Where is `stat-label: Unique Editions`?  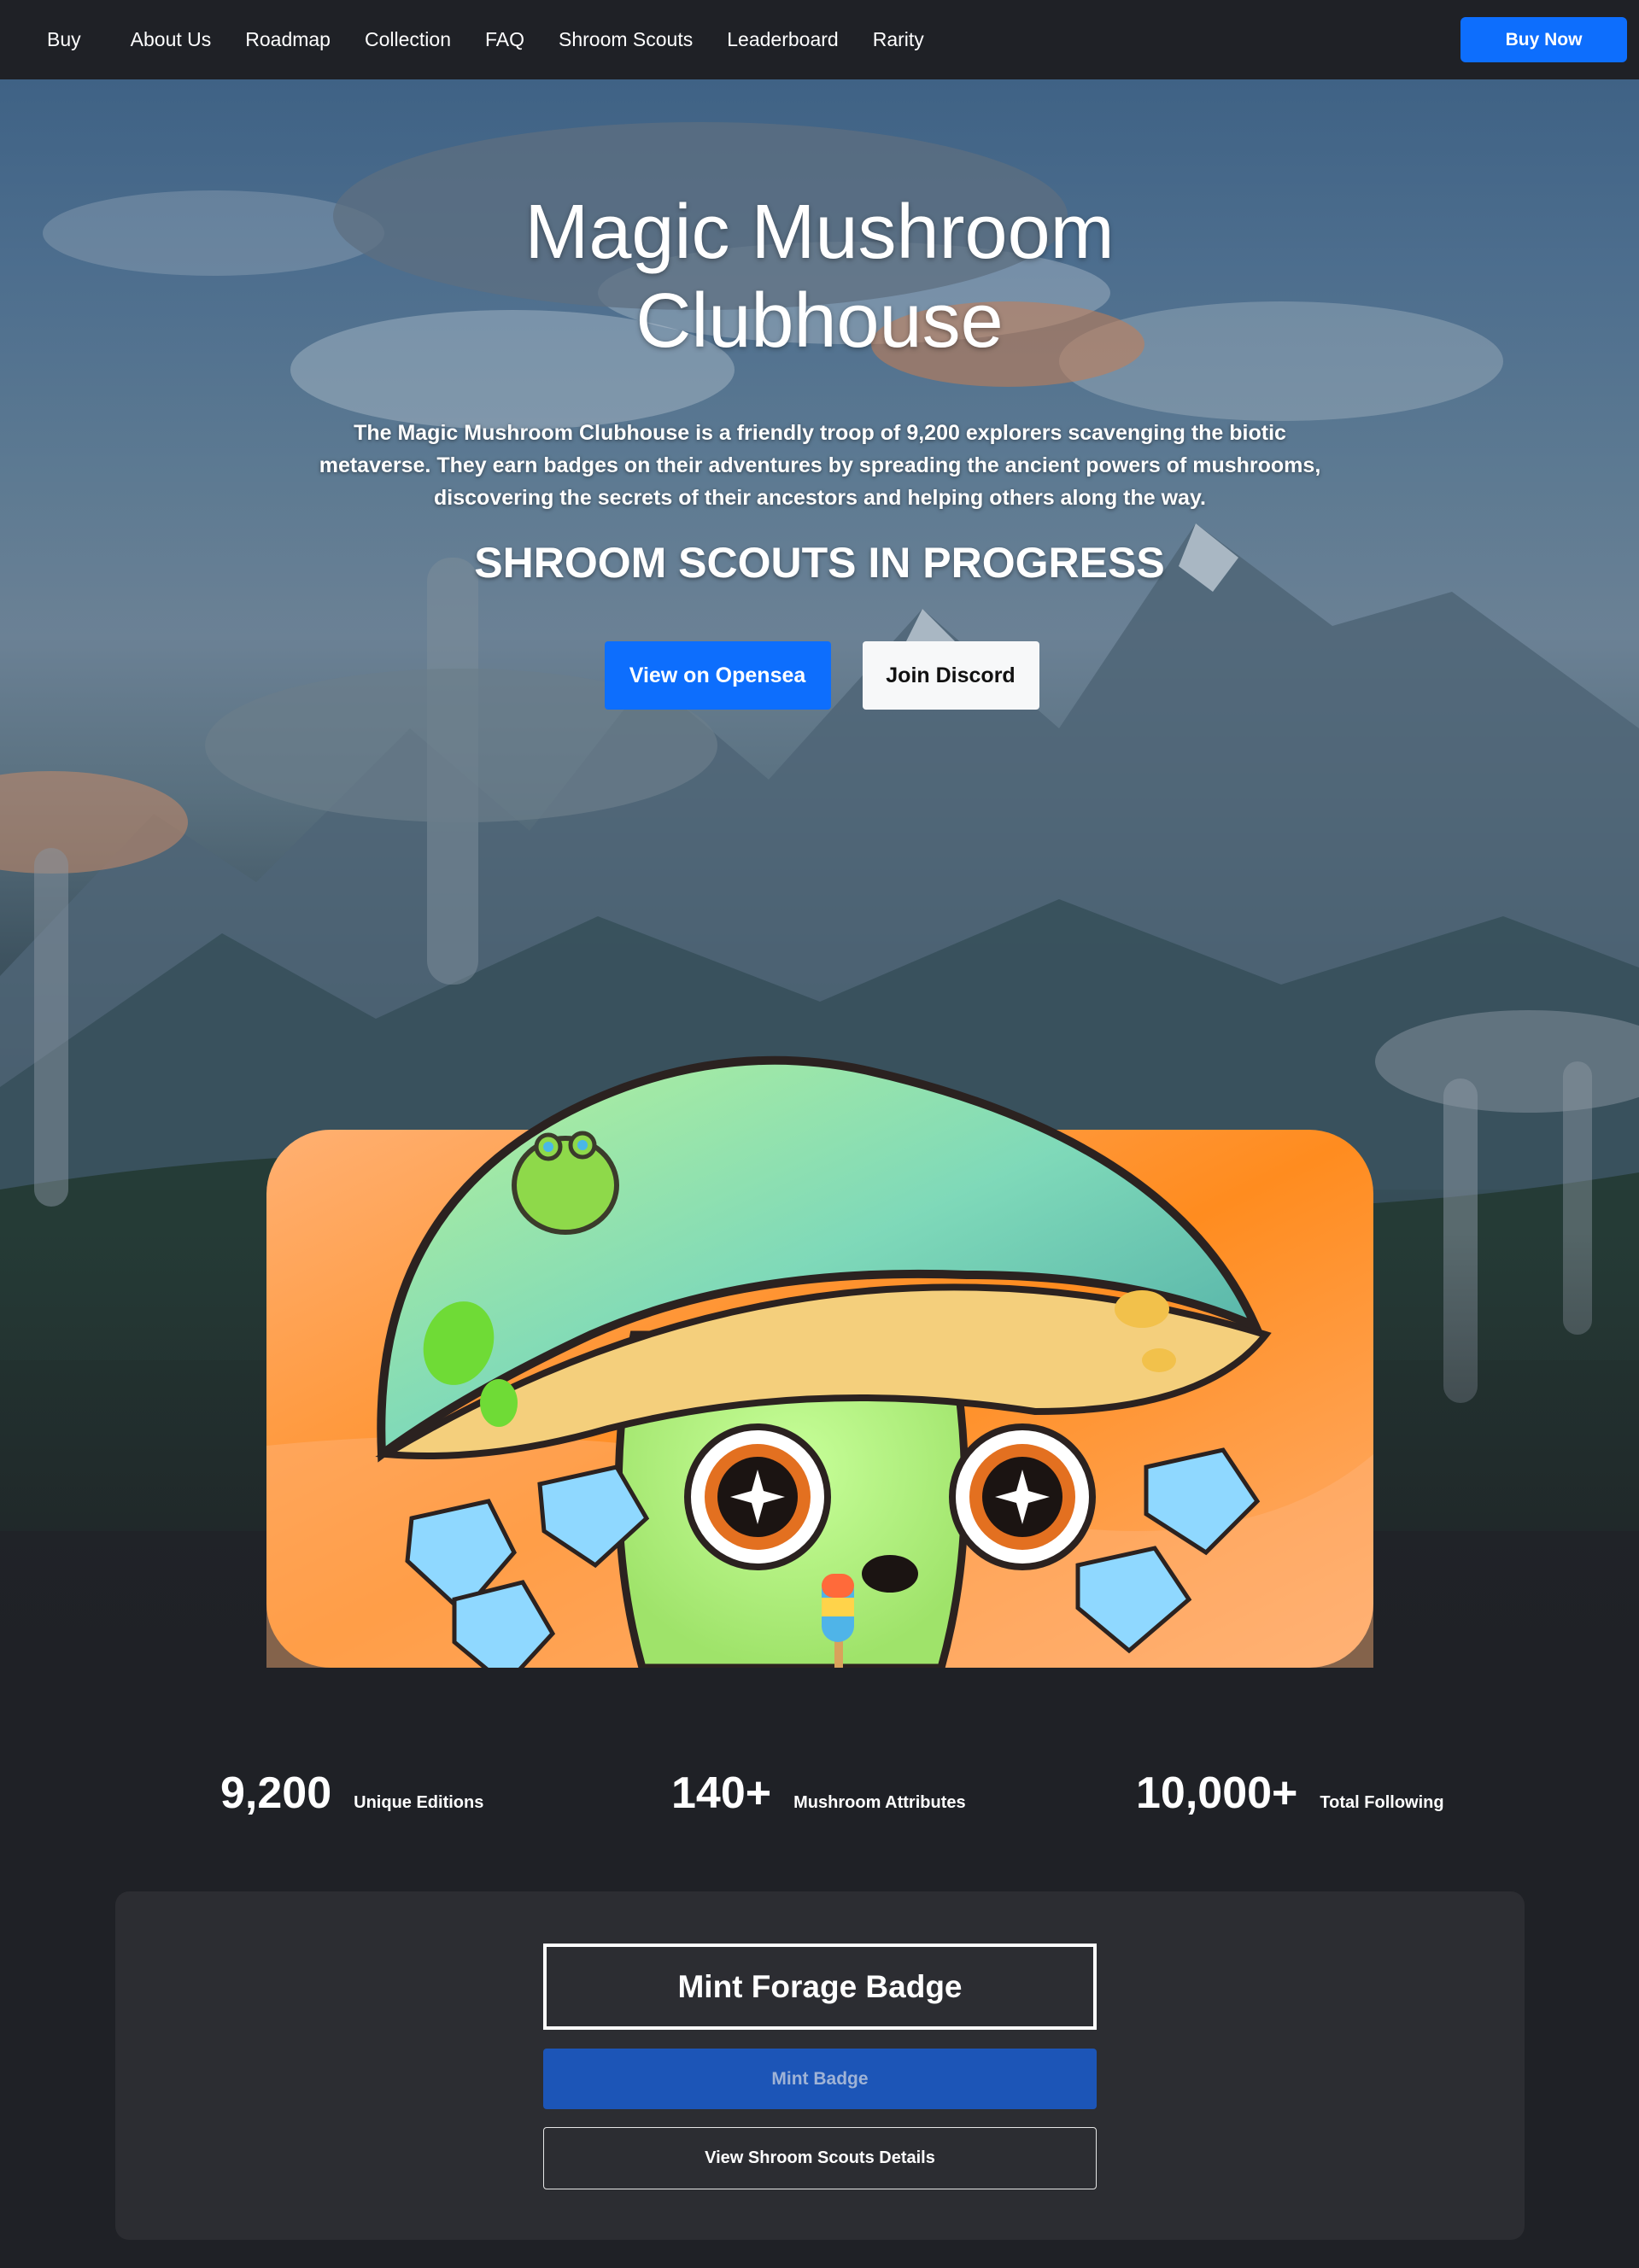
stat-label: Unique Editions is located at coordinates (419, 1802).